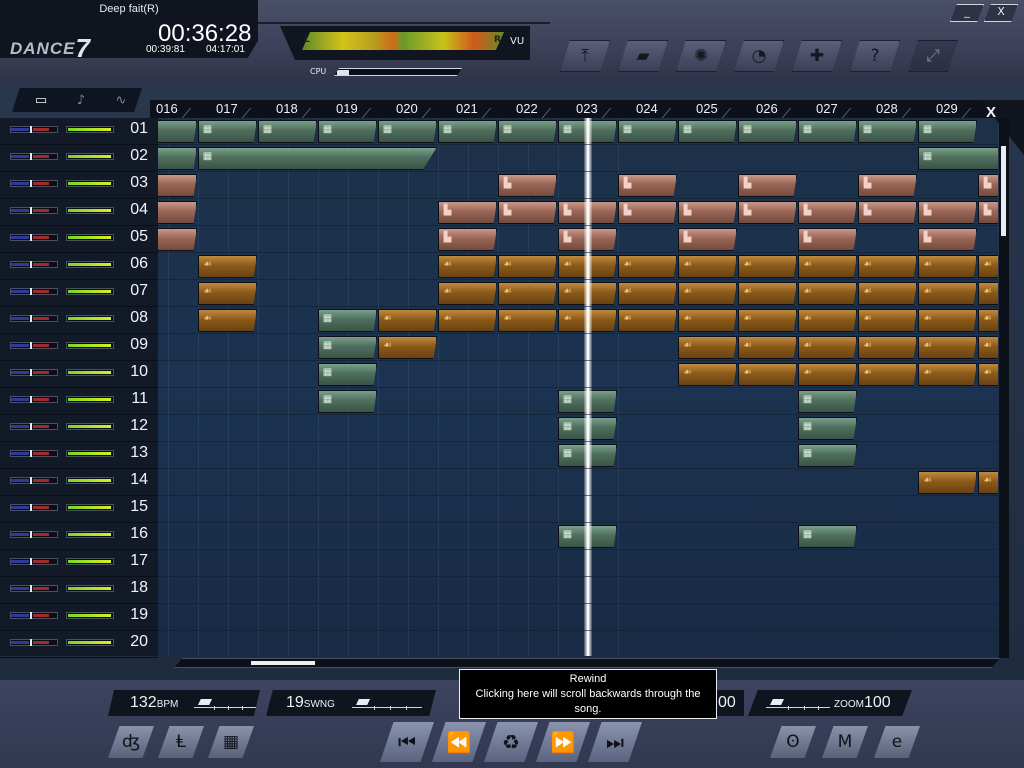 The image size is (1024, 768). I want to click on track-header: 06, so click(79, 266).